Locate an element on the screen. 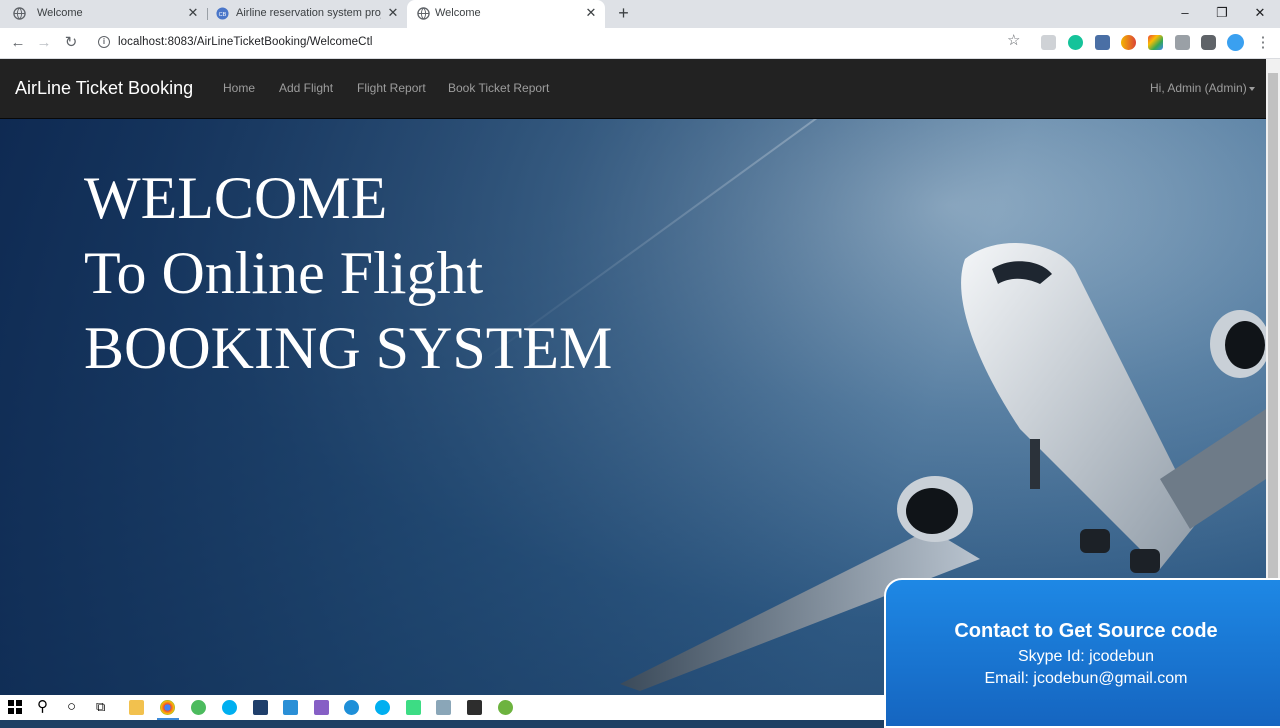 The image size is (1280, 728). visual-studio-icon is located at coordinates (321, 707).